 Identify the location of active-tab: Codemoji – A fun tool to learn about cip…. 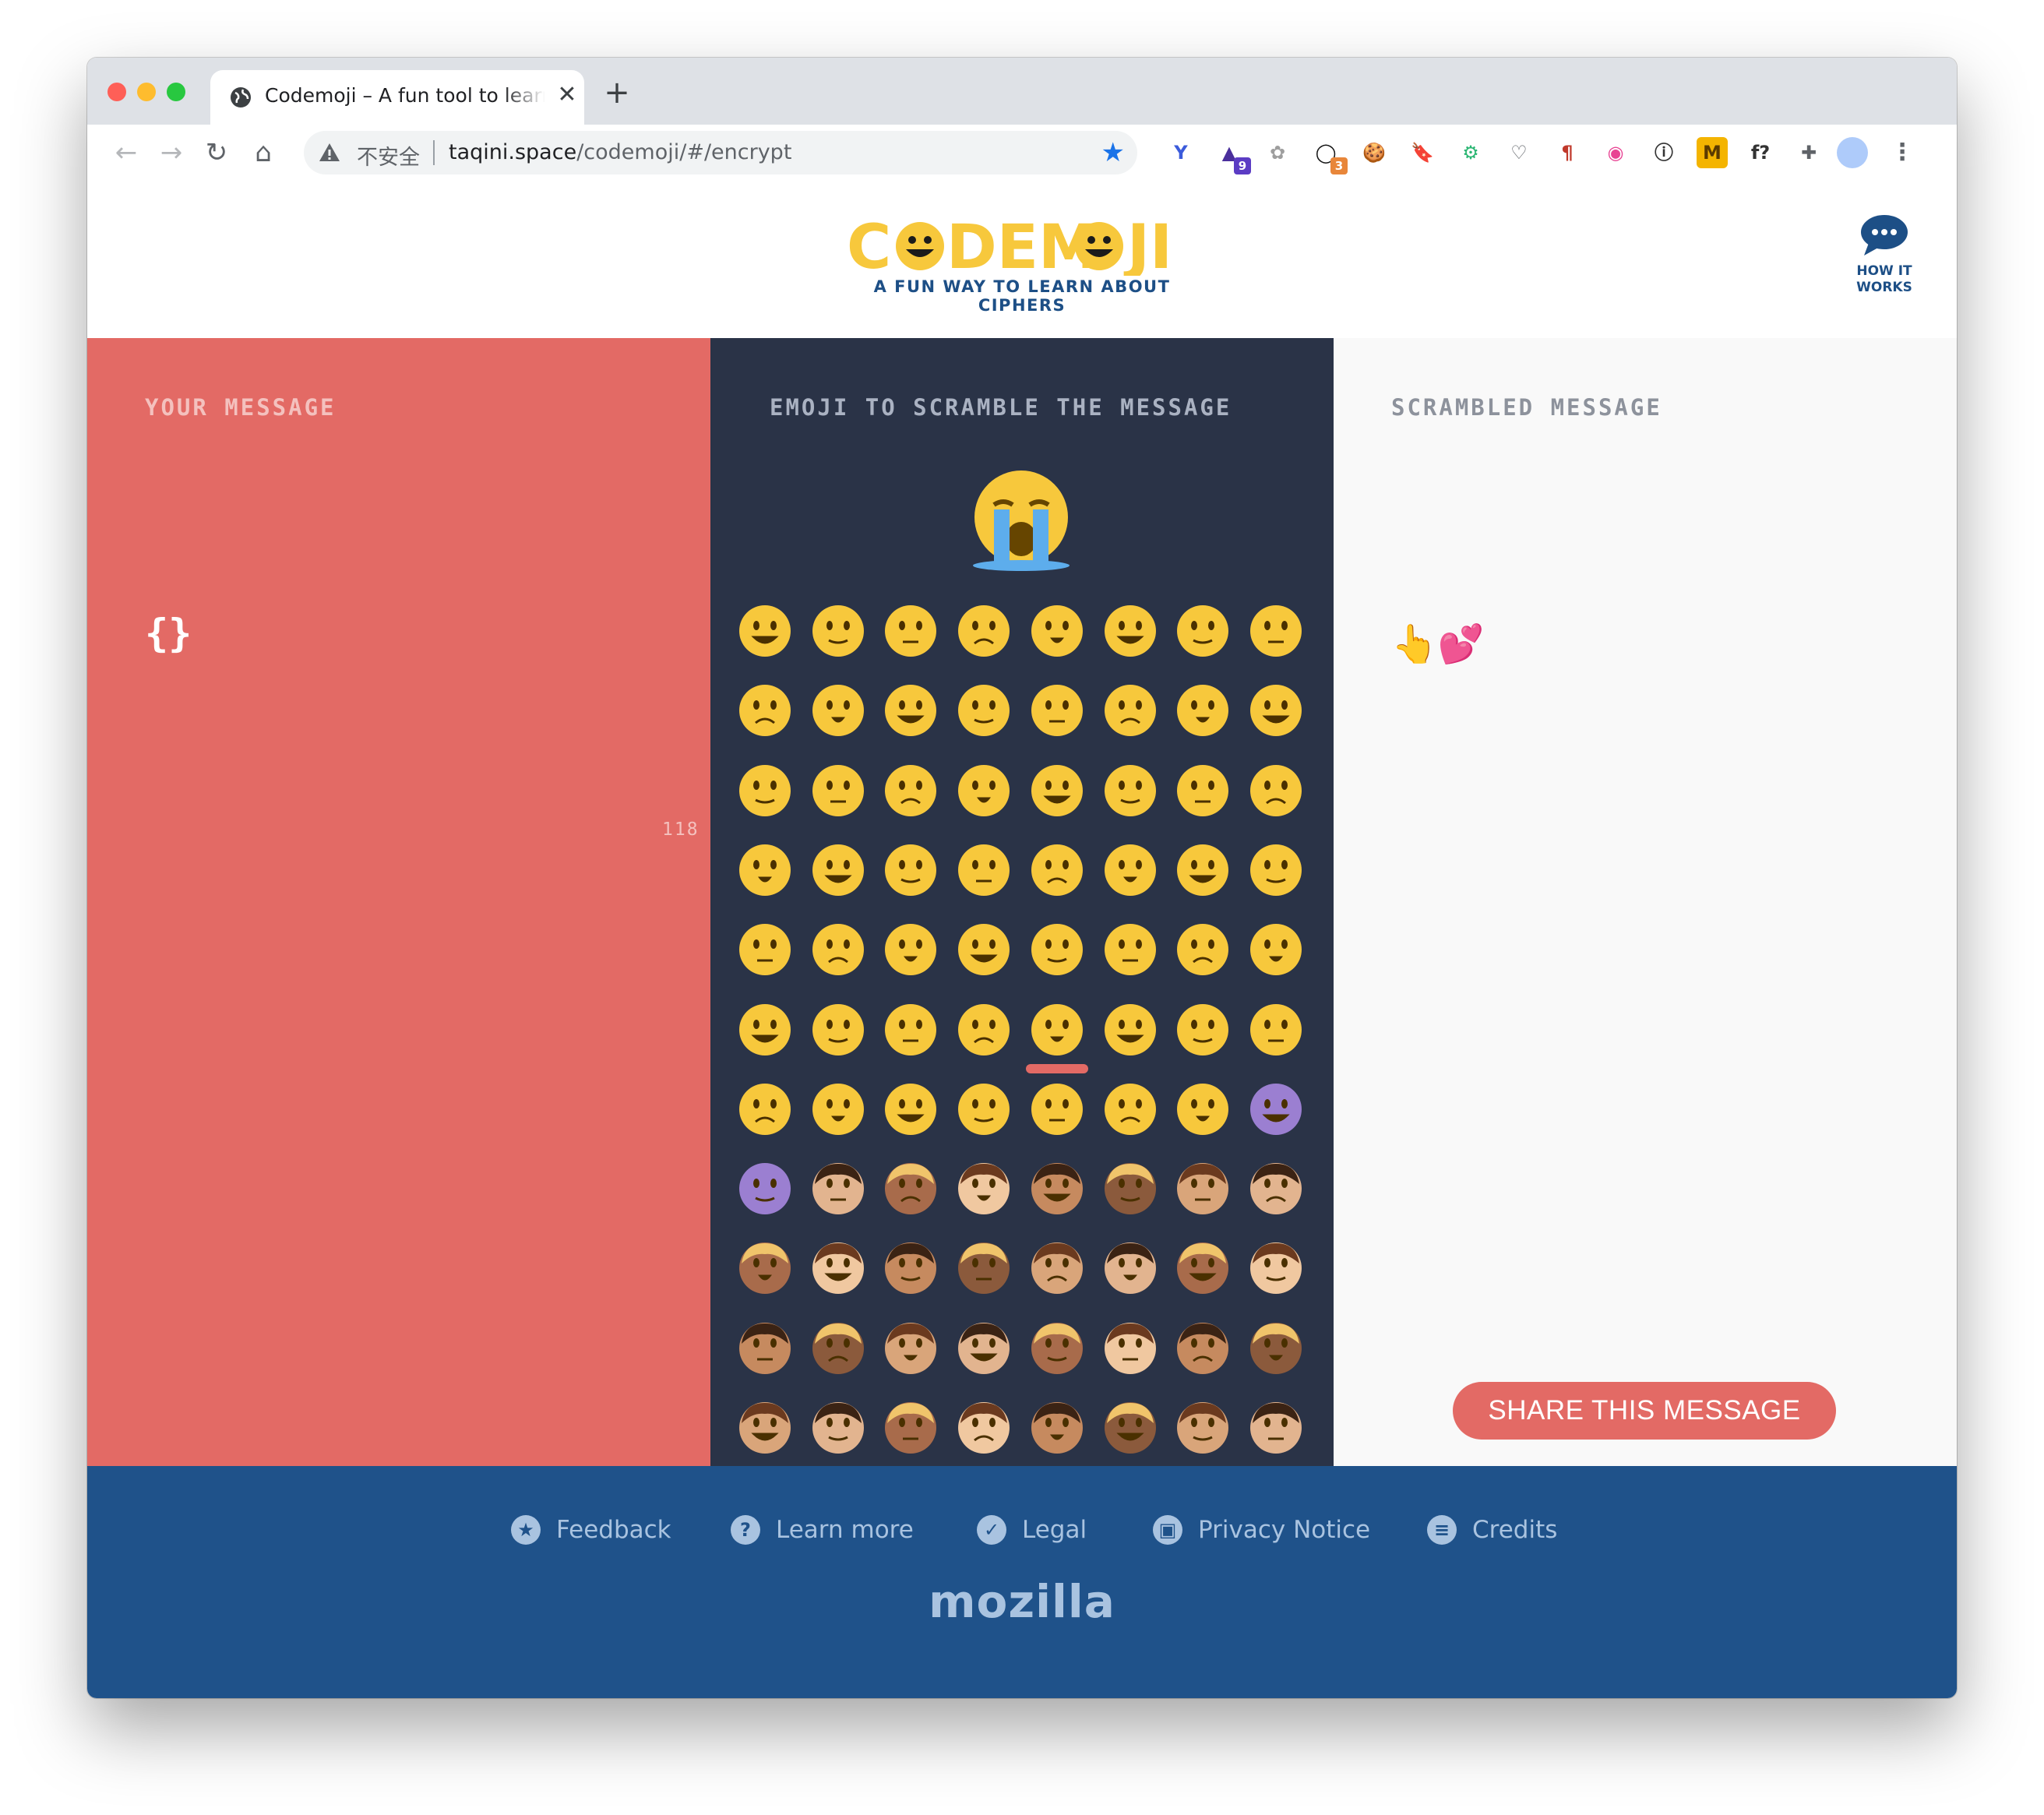
(397, 97).